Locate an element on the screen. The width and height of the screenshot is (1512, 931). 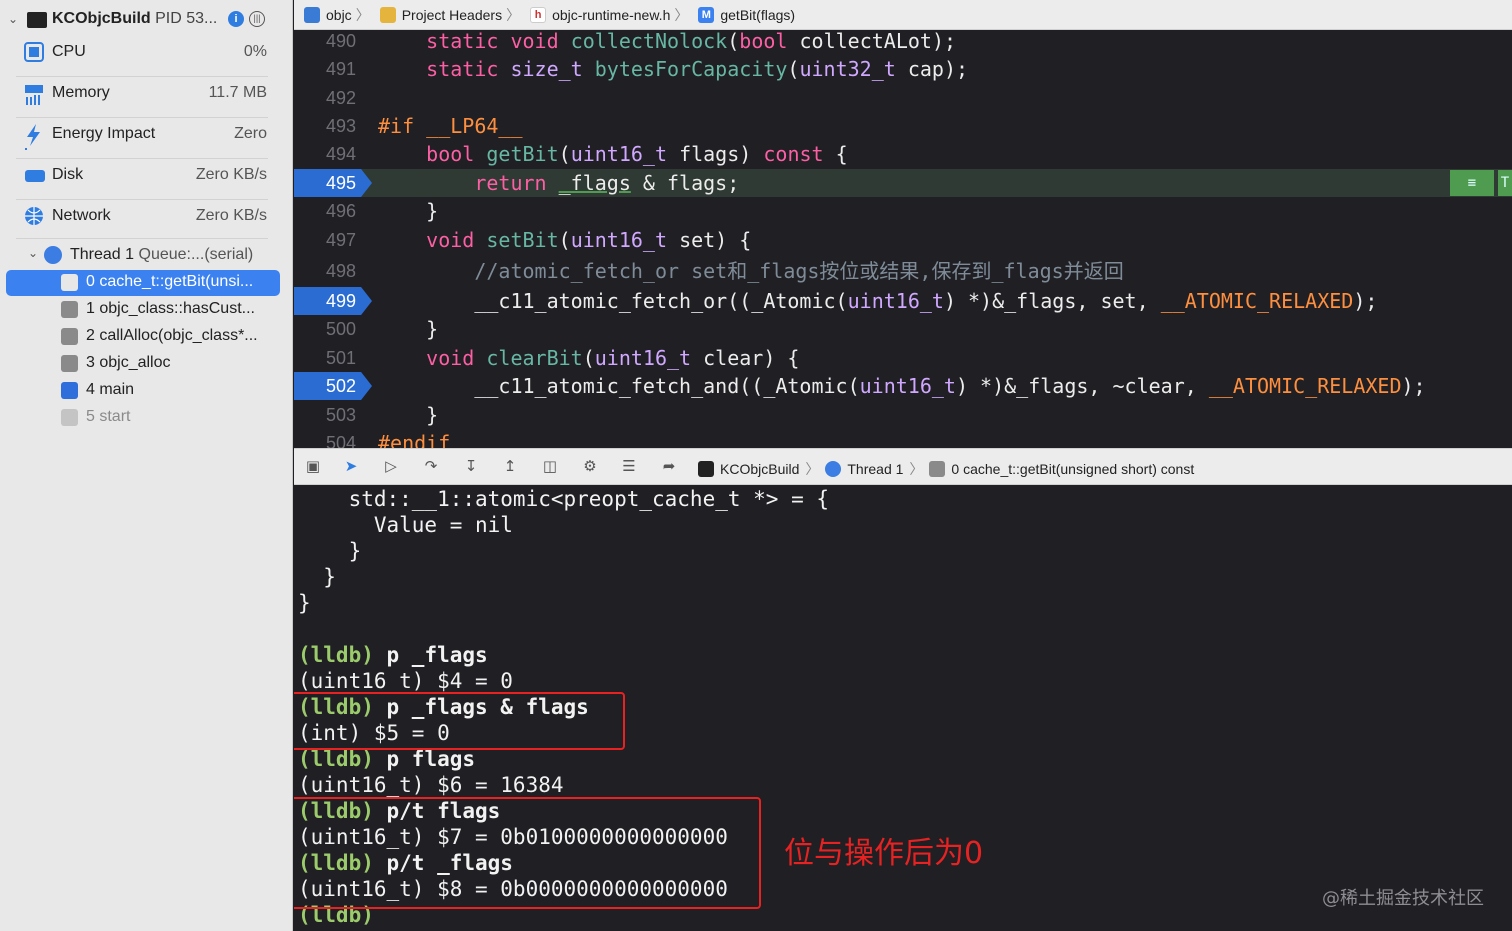
token: getBit is located at coordinates (522, 154).